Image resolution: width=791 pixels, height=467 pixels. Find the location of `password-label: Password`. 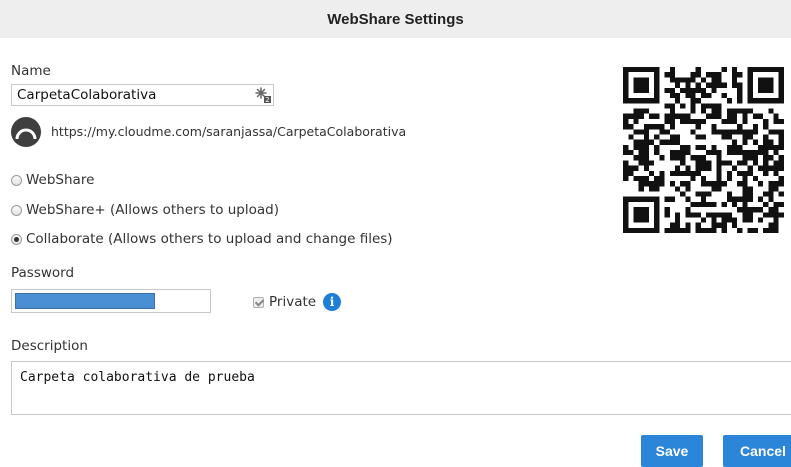

password-label: Password is located at coordinates (43, 273).